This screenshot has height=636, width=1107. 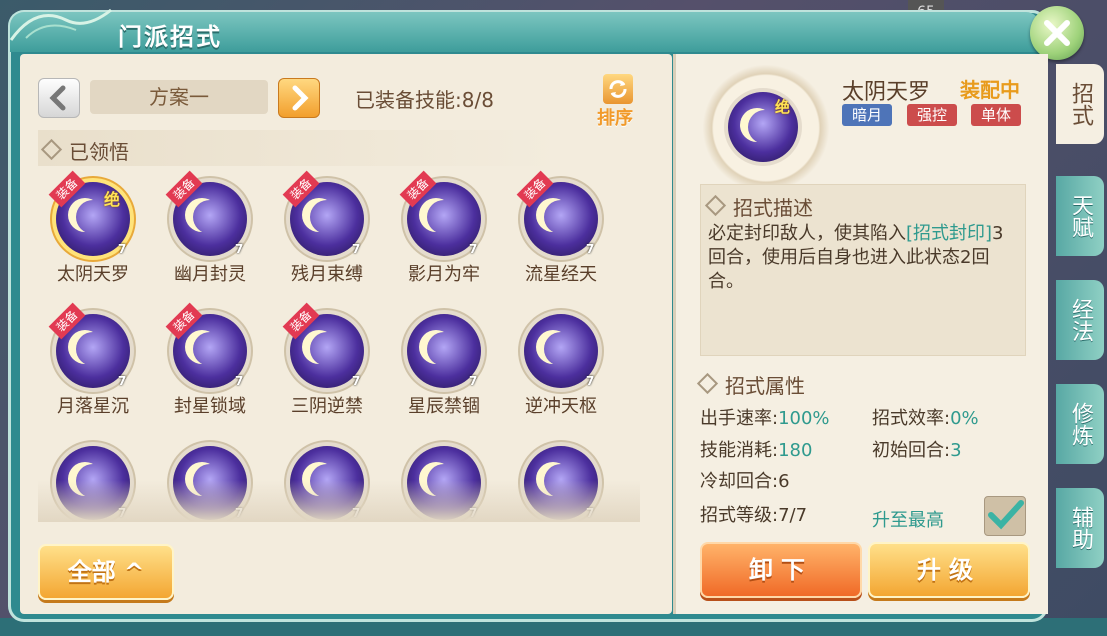 I want to click on skill-name: 残月束缚, so click(x=327, y=274).